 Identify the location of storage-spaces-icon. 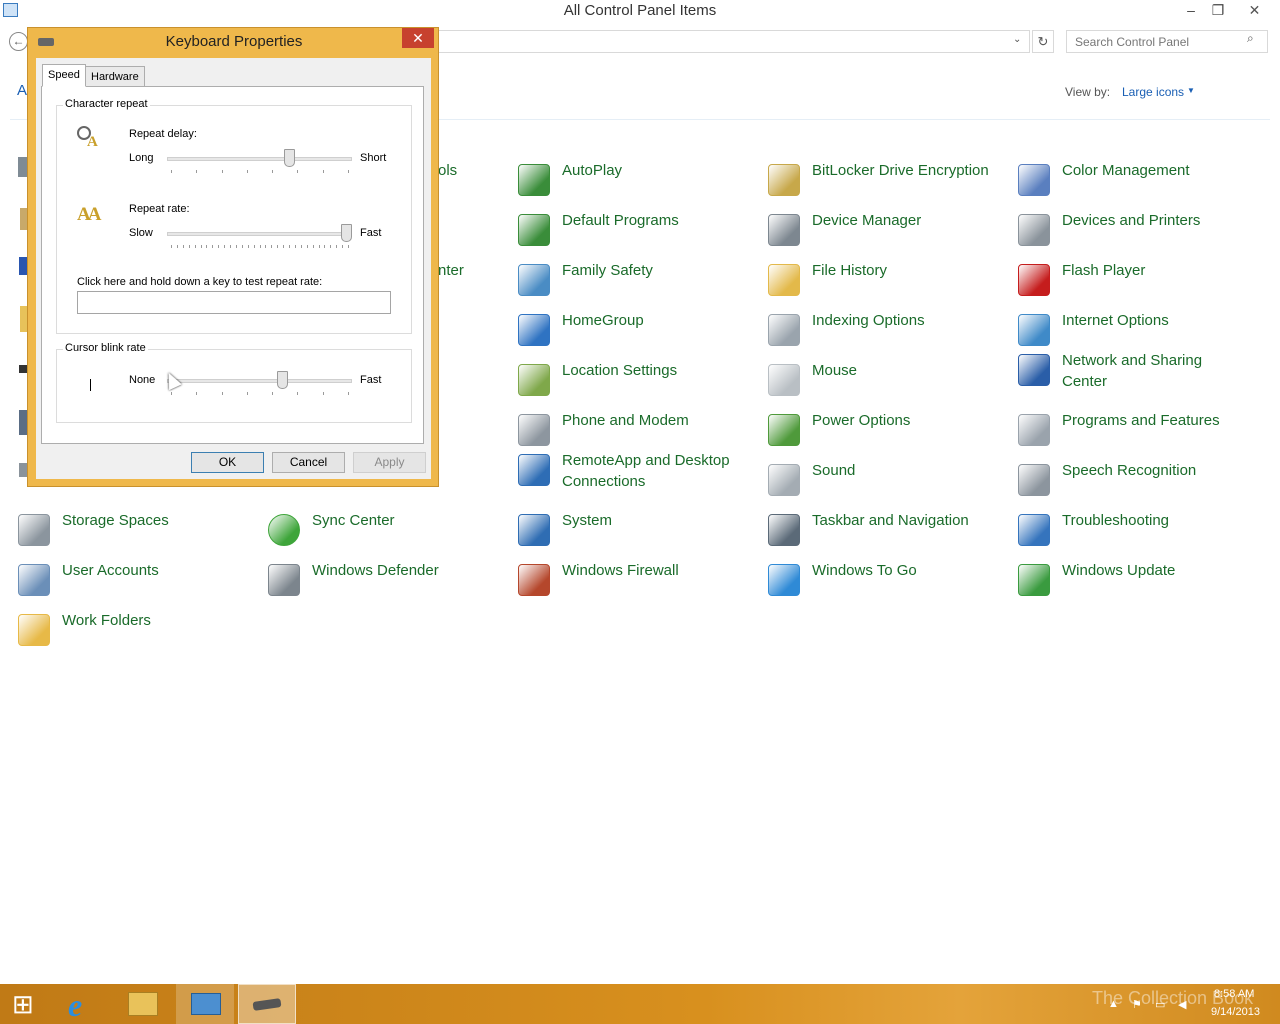
(34, 530).